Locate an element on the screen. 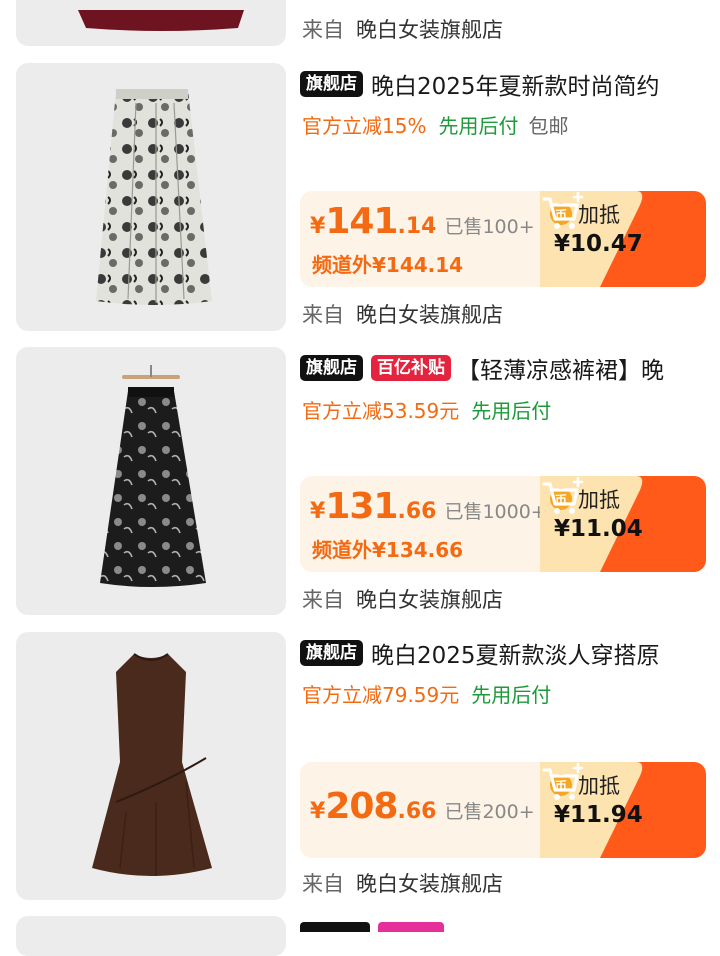 Image resolution: width=720 pixels, height=956 pixels. sold-count: 已售100+ is located at coordinates (489, 227).